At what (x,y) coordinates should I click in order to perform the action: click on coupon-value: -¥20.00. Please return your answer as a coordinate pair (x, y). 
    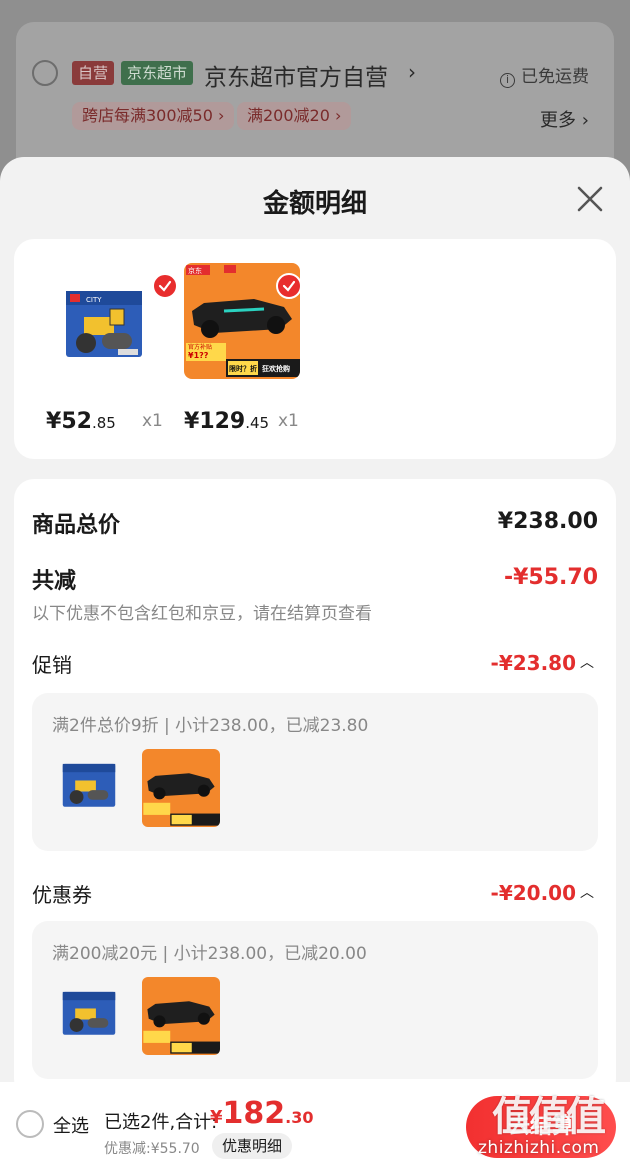
    Looking at the image, I should click on (533, 893).